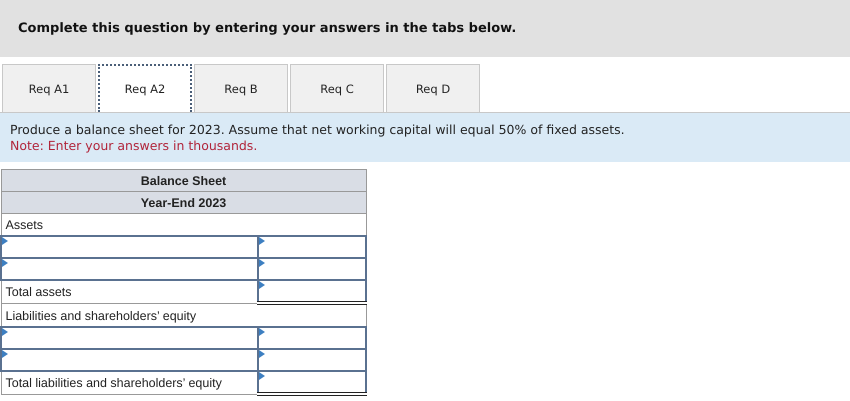 Image resolution: width=850 pixels, height=401 pixels. I want to click on table-title: Balance Sheet, so click(183, 181).